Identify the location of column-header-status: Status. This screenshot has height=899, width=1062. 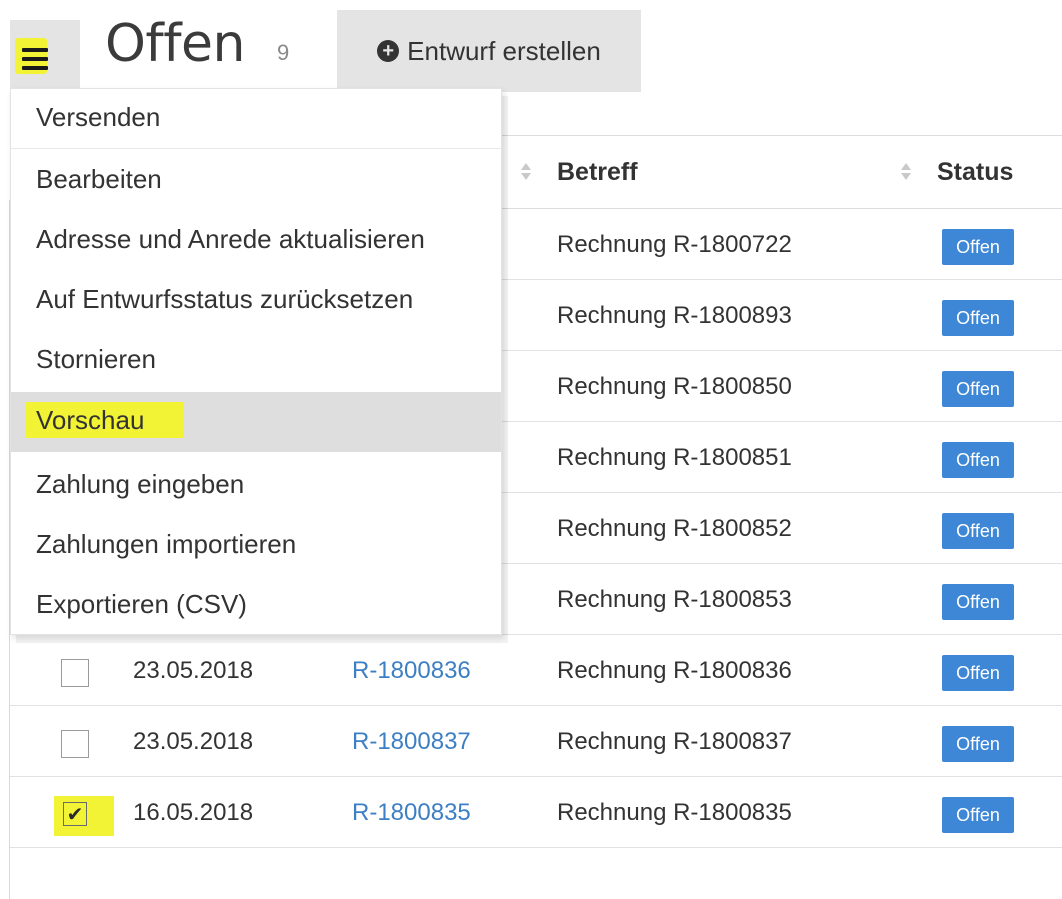
(975, 172).